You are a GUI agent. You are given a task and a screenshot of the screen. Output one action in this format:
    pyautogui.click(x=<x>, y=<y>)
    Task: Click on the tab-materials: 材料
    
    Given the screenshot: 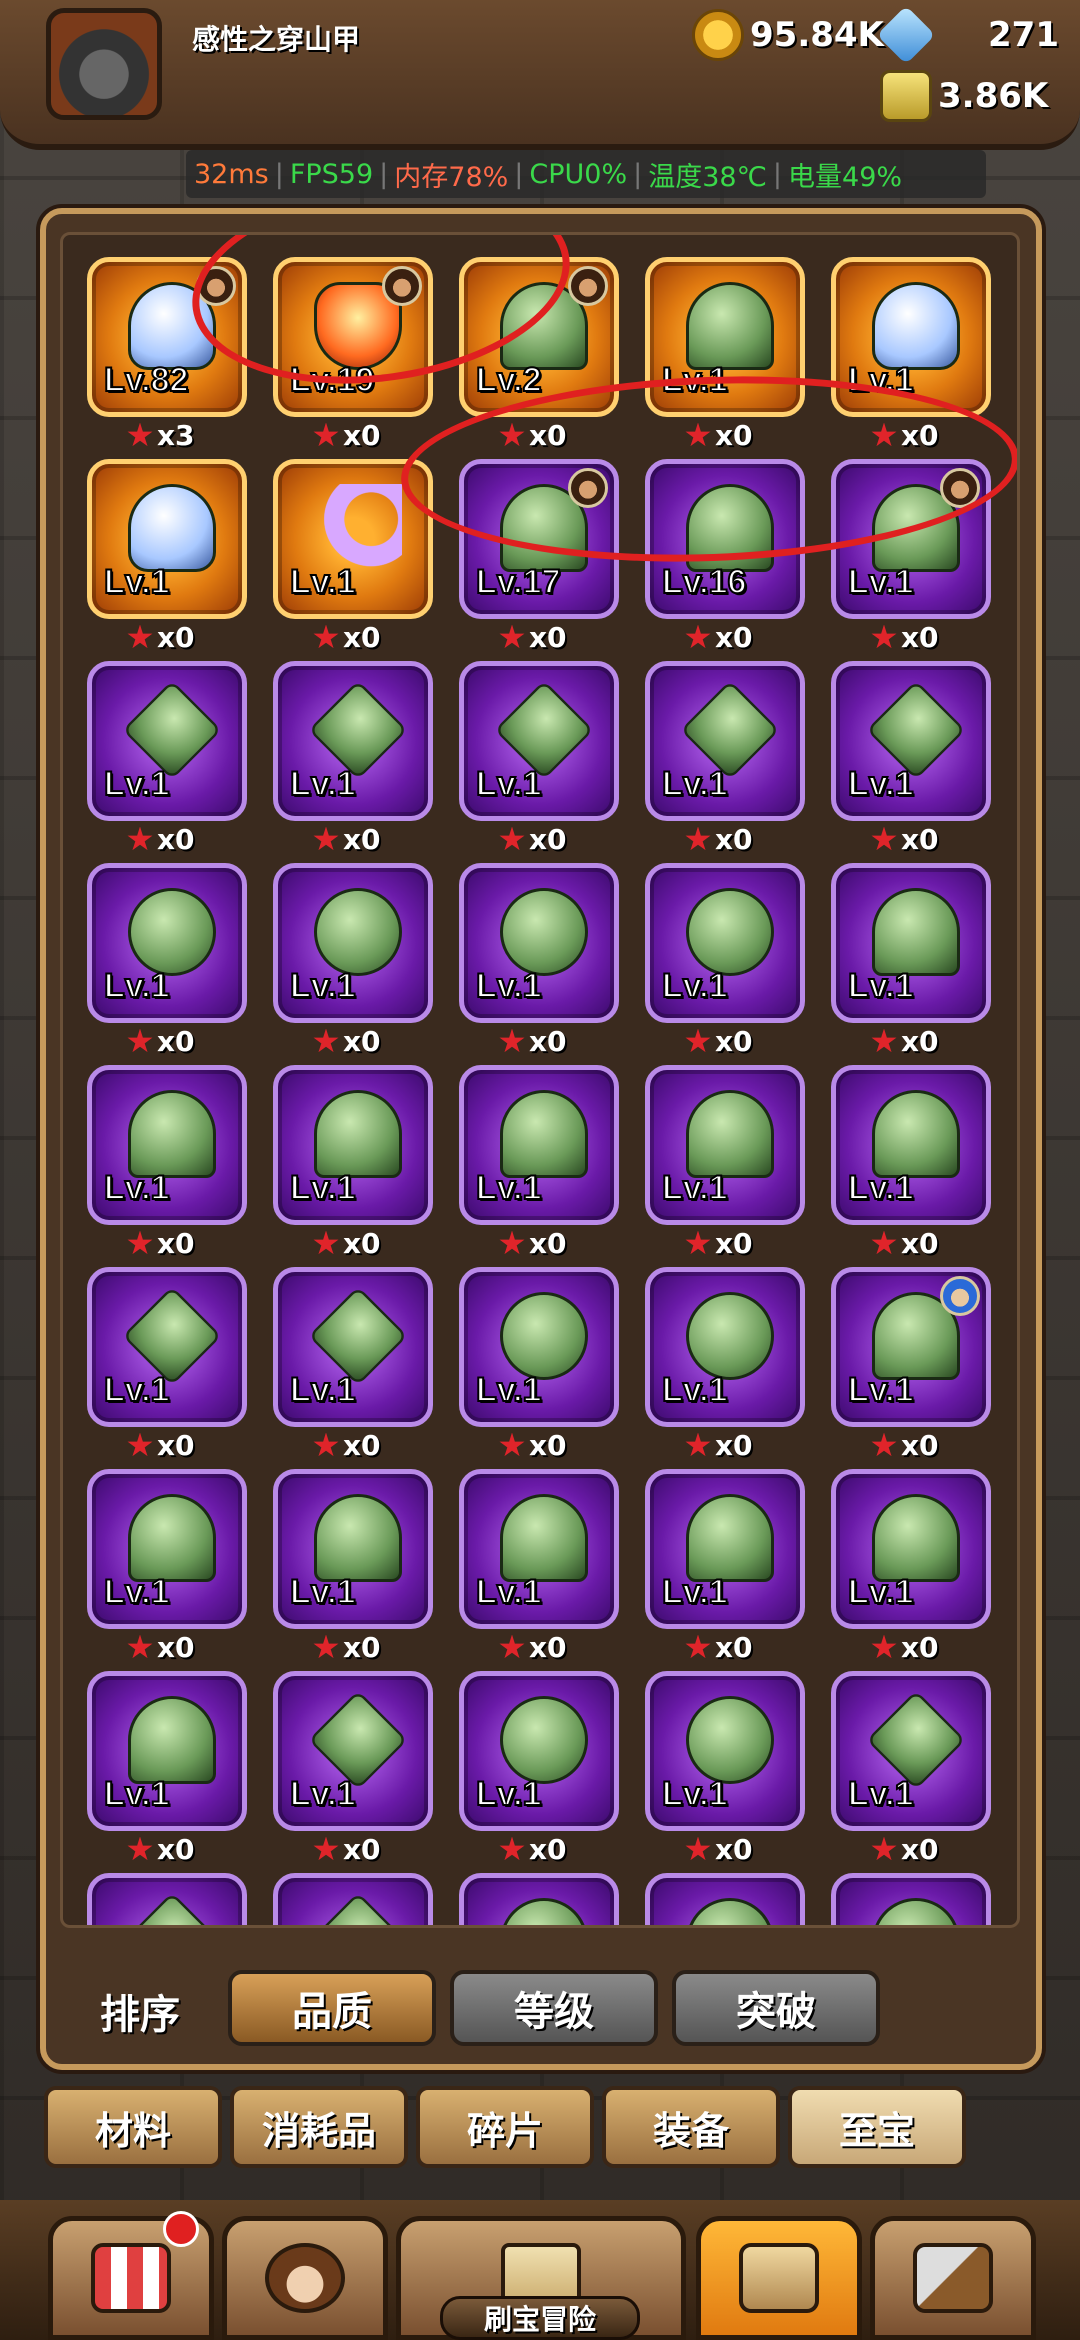 What is the action you would take?
    pyautogui.click(x=133, y=2127)
    